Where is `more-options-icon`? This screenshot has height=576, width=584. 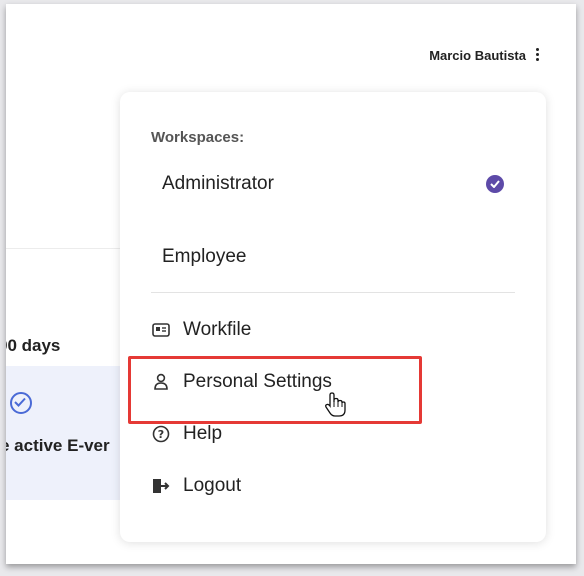
more-options-icon is located at coordinates (537, 54).